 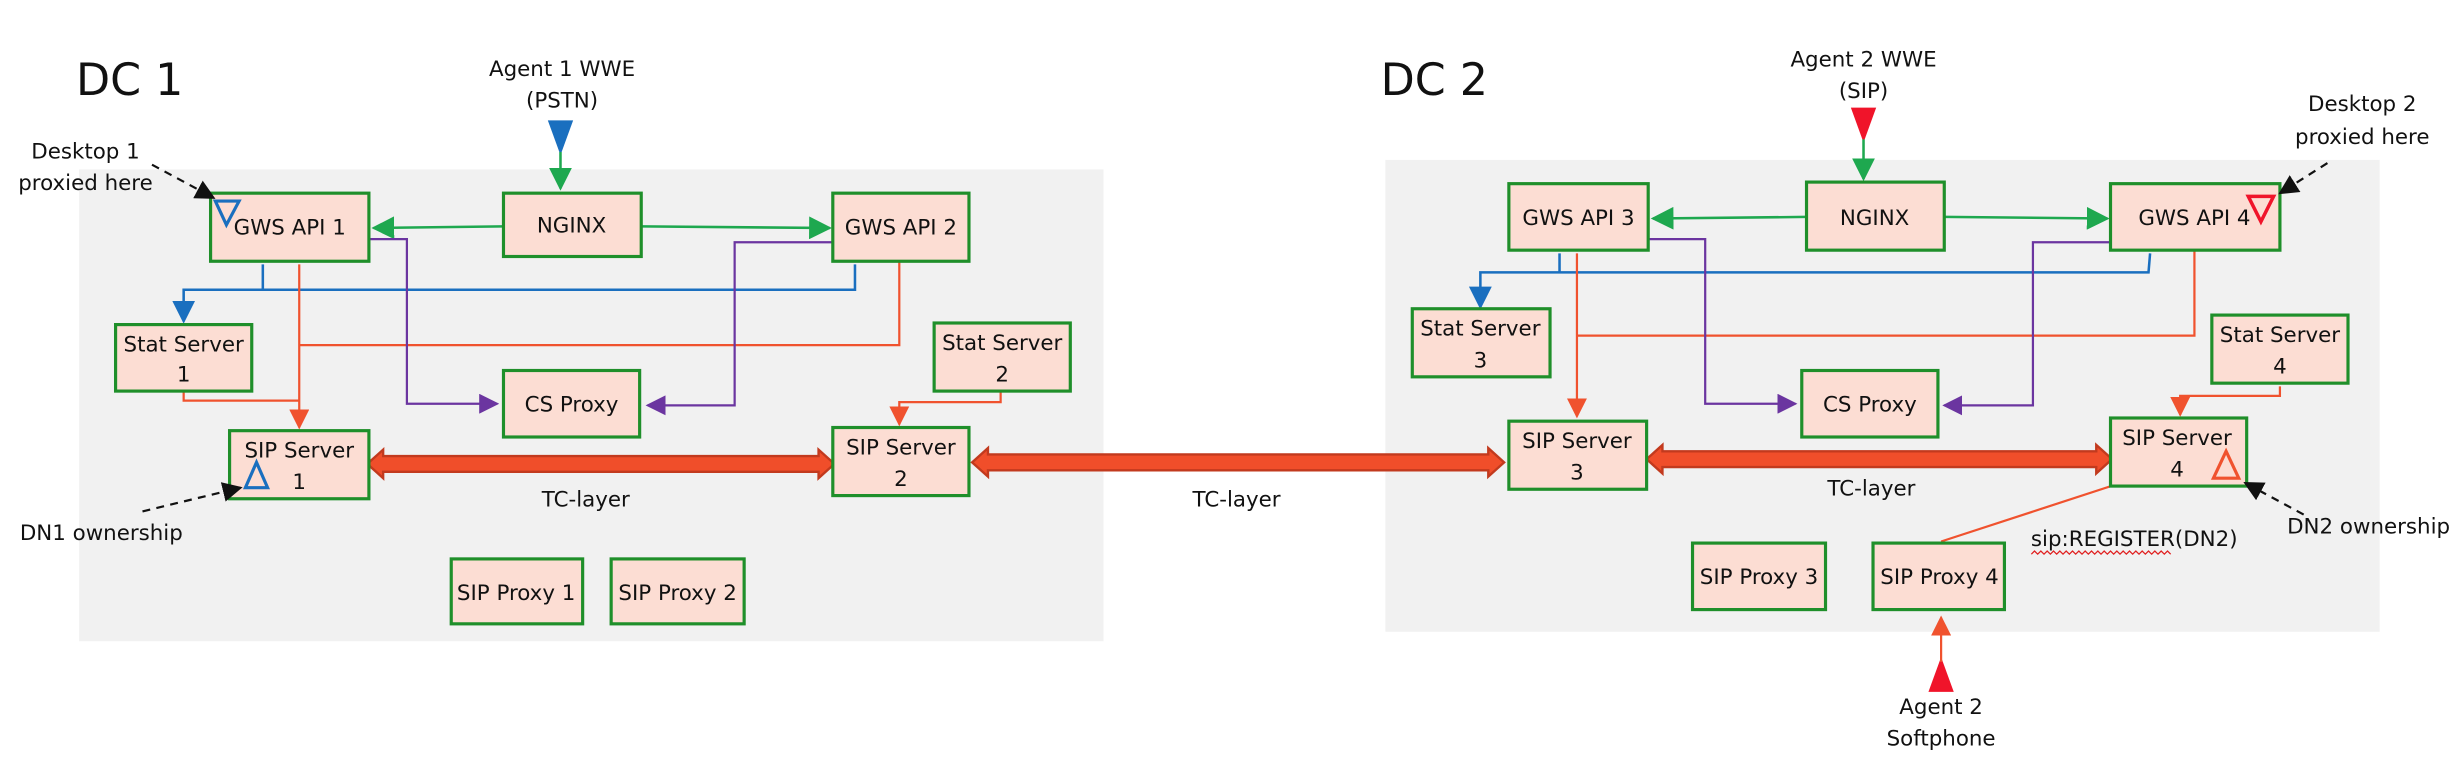 I want to click on tc-layer-between-label: TC-layer, so click(x=1236, y=500).